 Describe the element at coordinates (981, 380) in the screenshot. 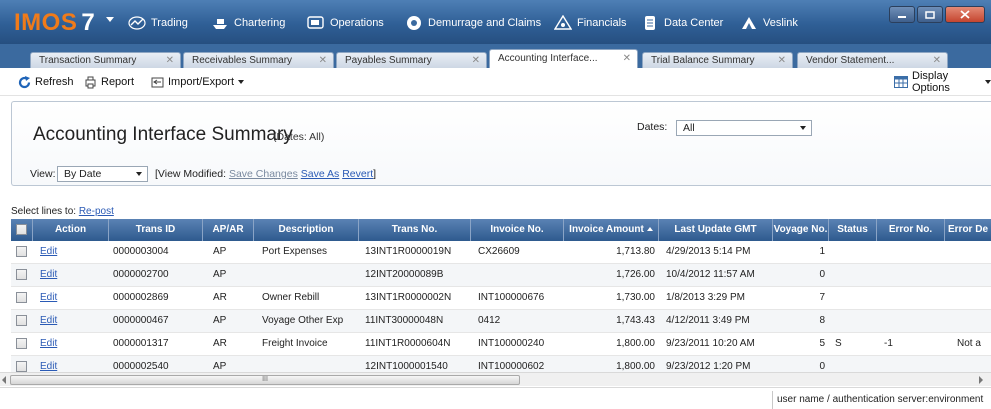

I see `scroll-right-icon` at that location.